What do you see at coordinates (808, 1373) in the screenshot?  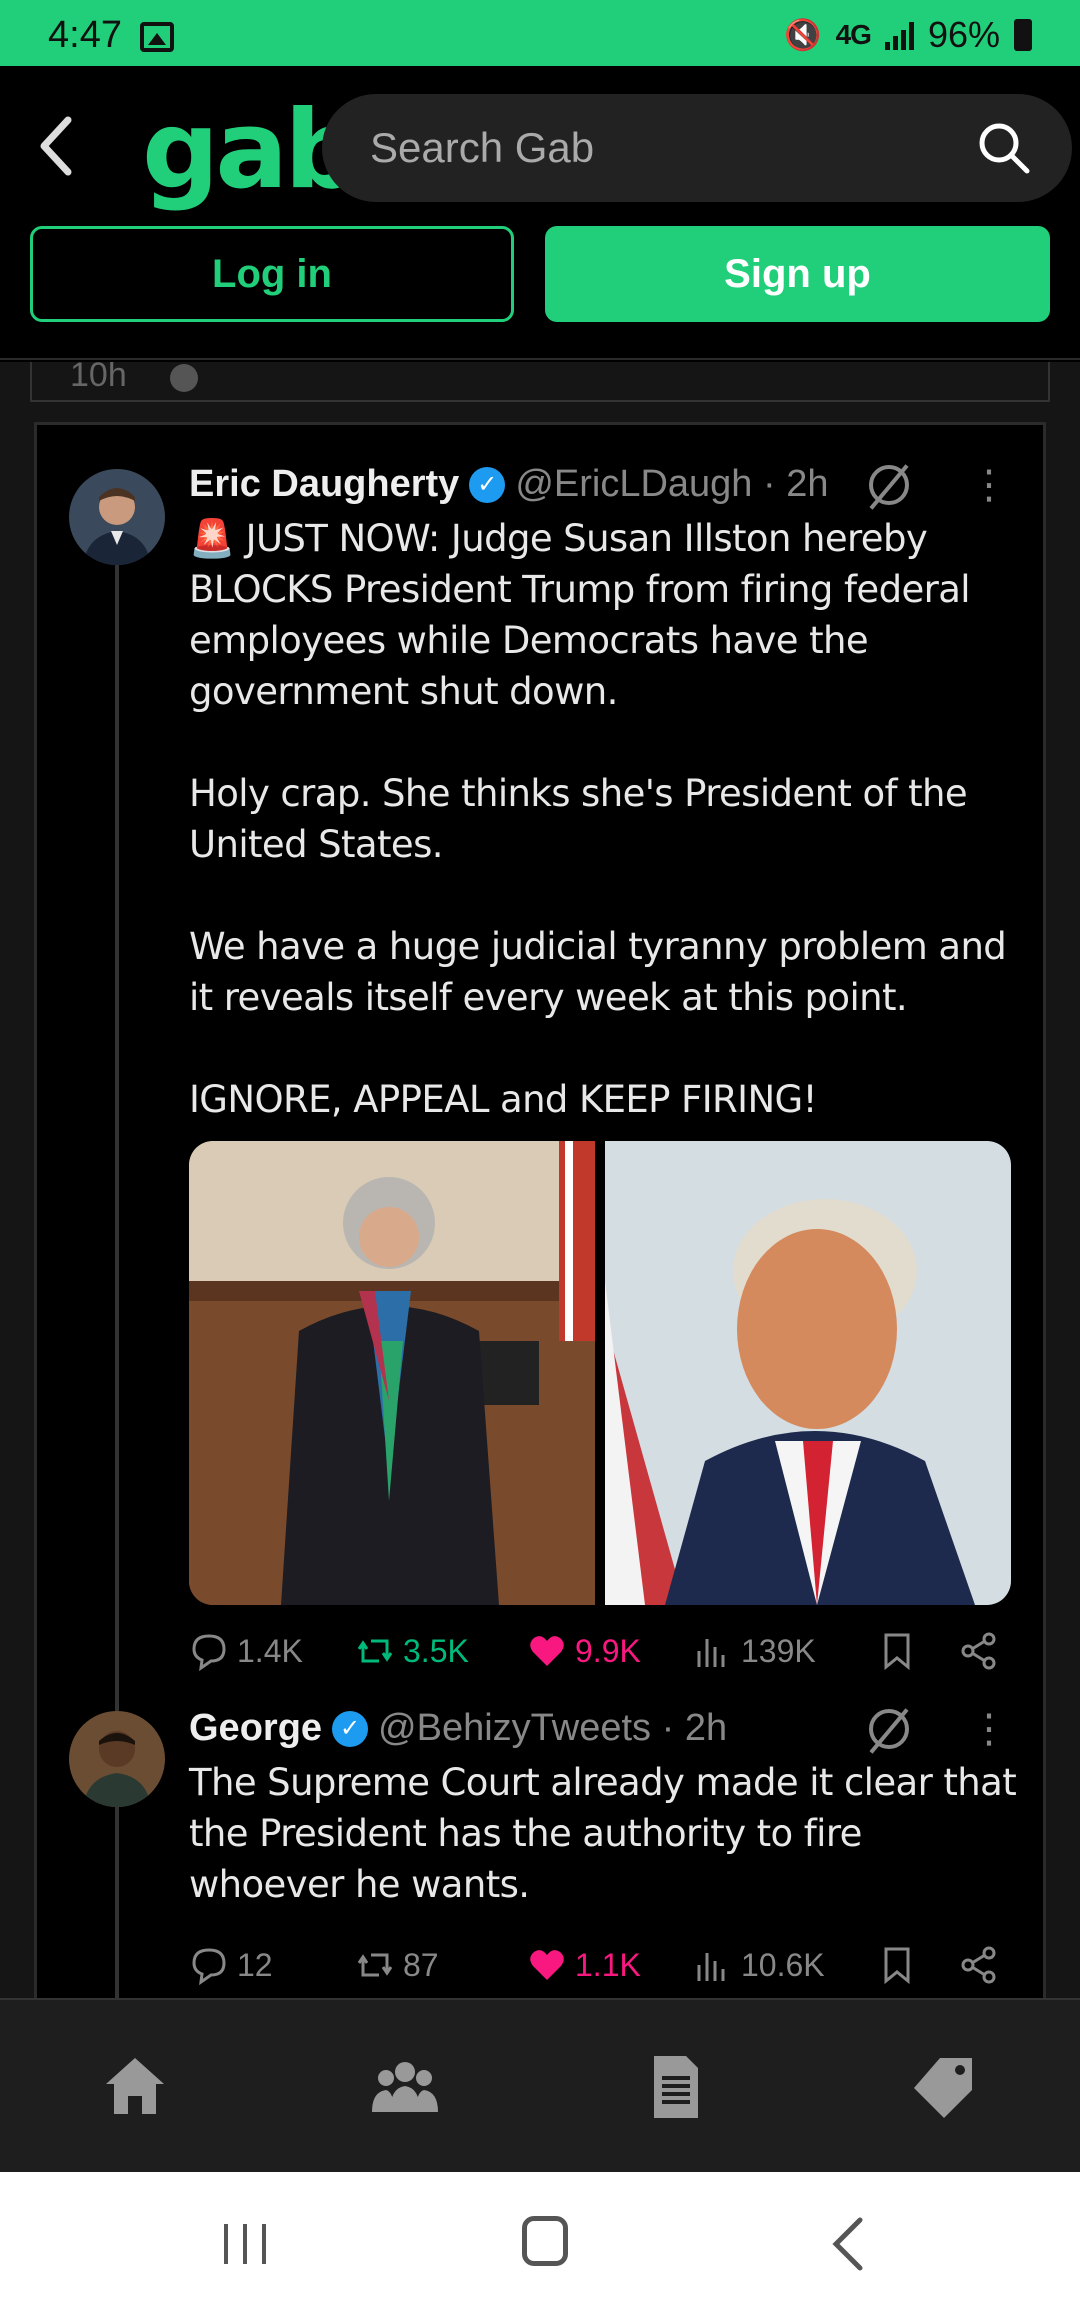 I see `photo-trump` at bounding box center [808, 1373].